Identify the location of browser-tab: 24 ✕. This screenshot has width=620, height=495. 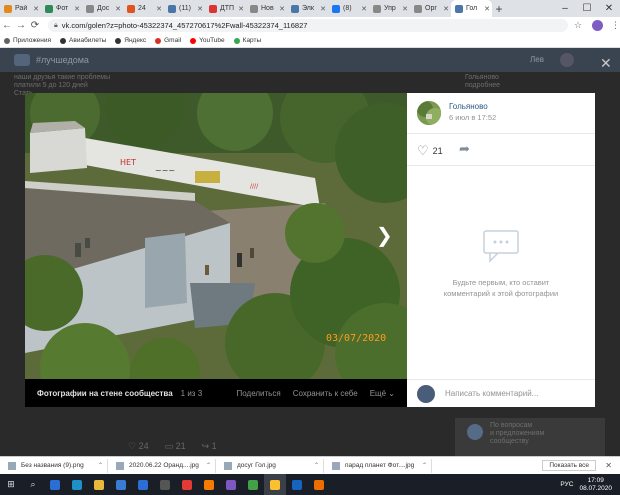
(143, 8).